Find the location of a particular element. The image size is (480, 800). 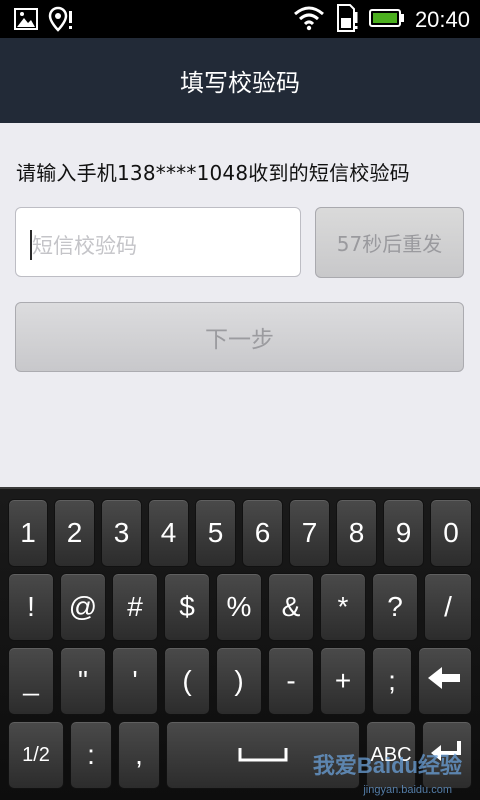

key-asterisk: * is located at coordinates (343, 607).